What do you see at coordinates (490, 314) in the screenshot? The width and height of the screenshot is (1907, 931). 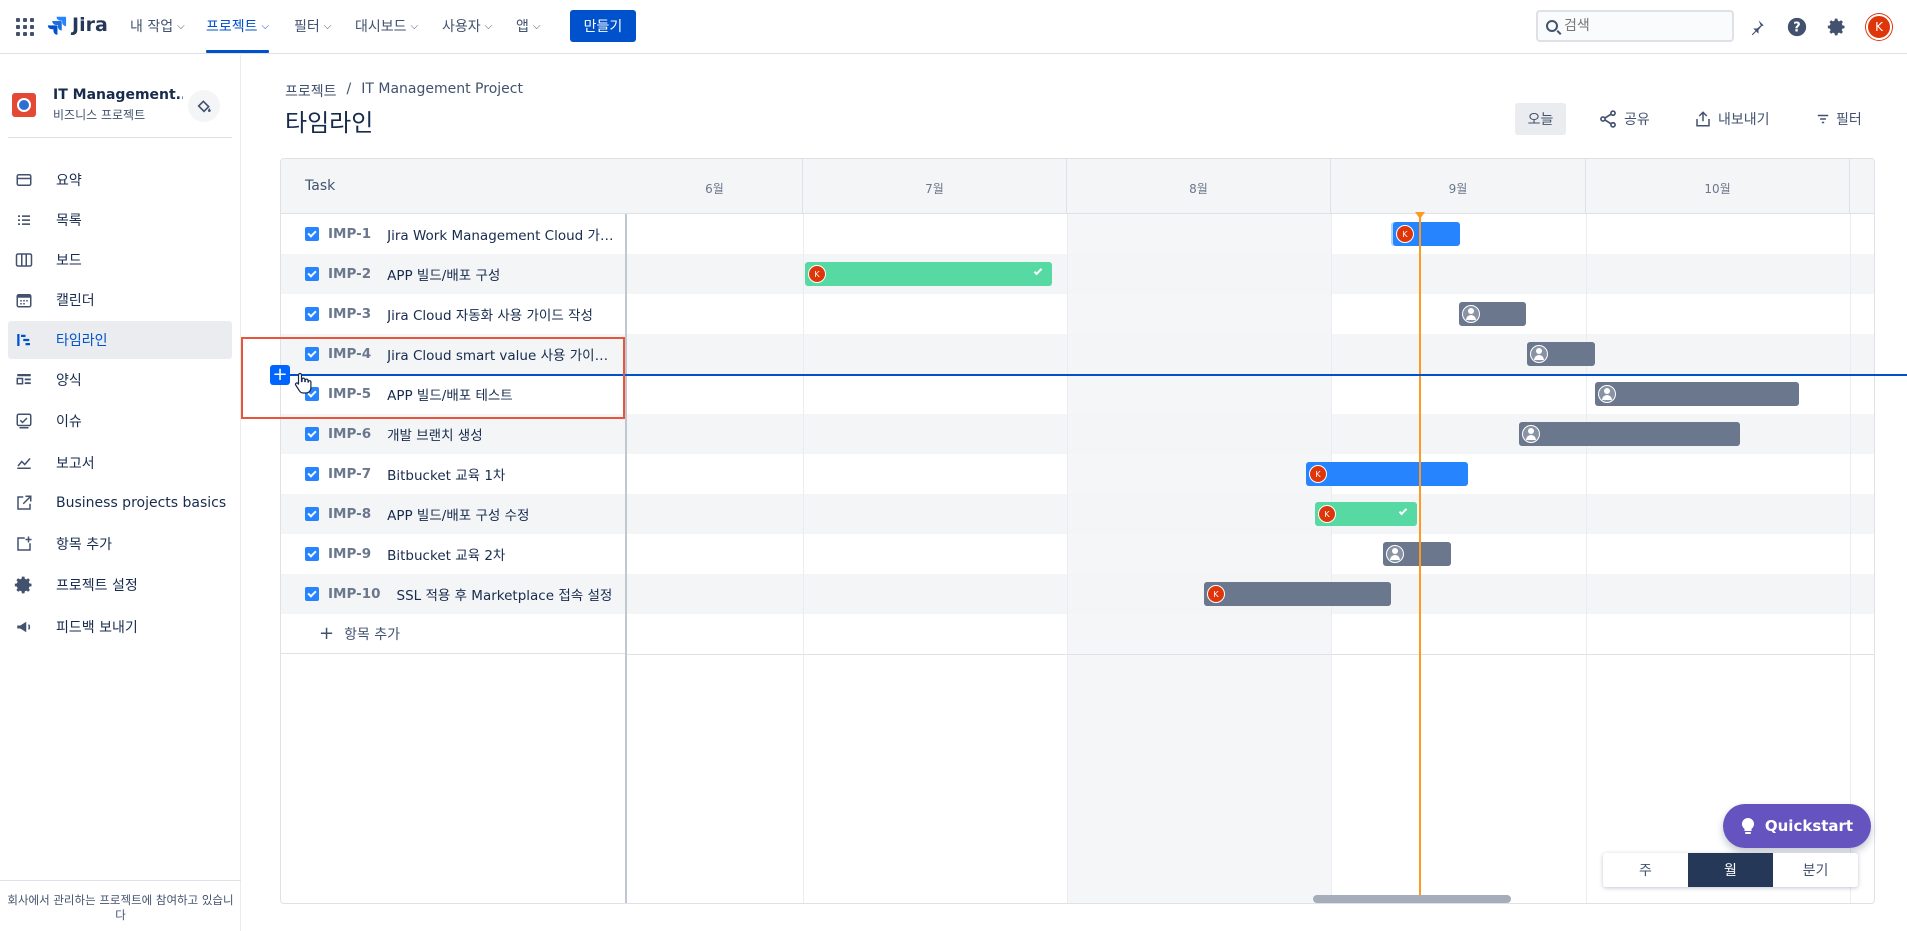 I see `task-summary: Jira Cloud 자동화 사용 가이드 작성` at bounding box center [490, 314].